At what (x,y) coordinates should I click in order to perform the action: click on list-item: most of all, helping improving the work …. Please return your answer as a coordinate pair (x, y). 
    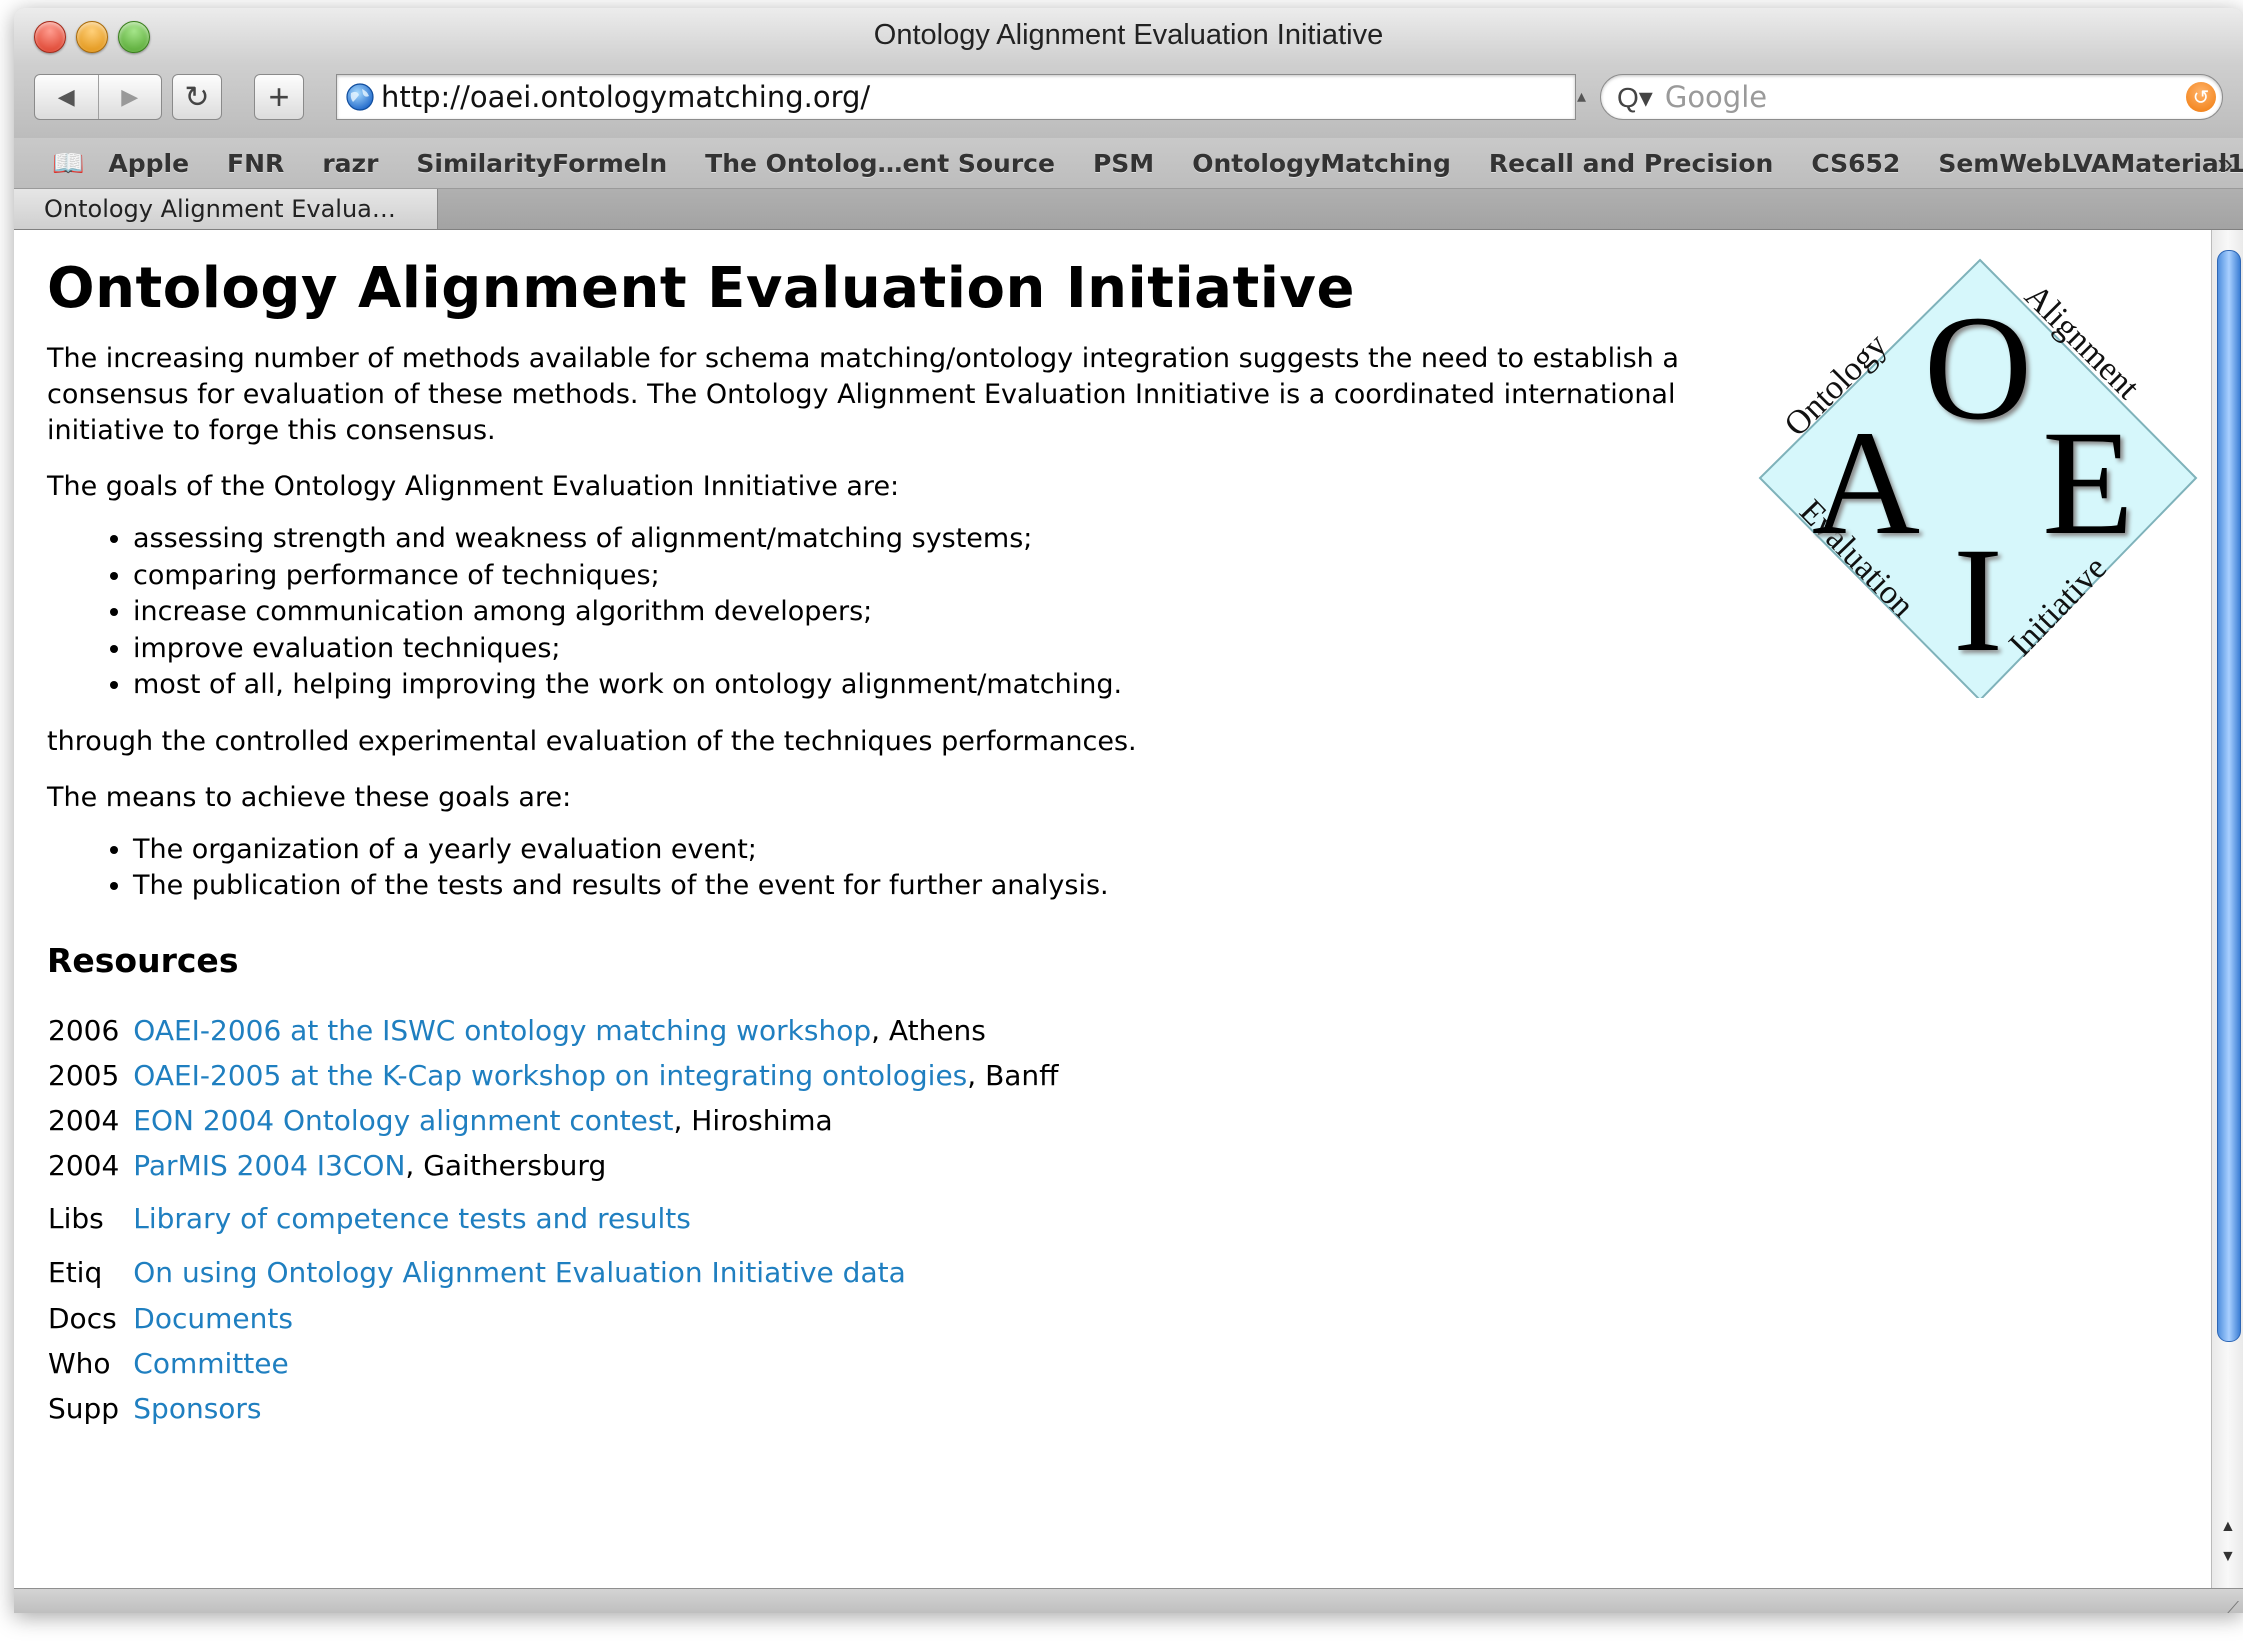
    Looking at the image, I should click on (943, 685).